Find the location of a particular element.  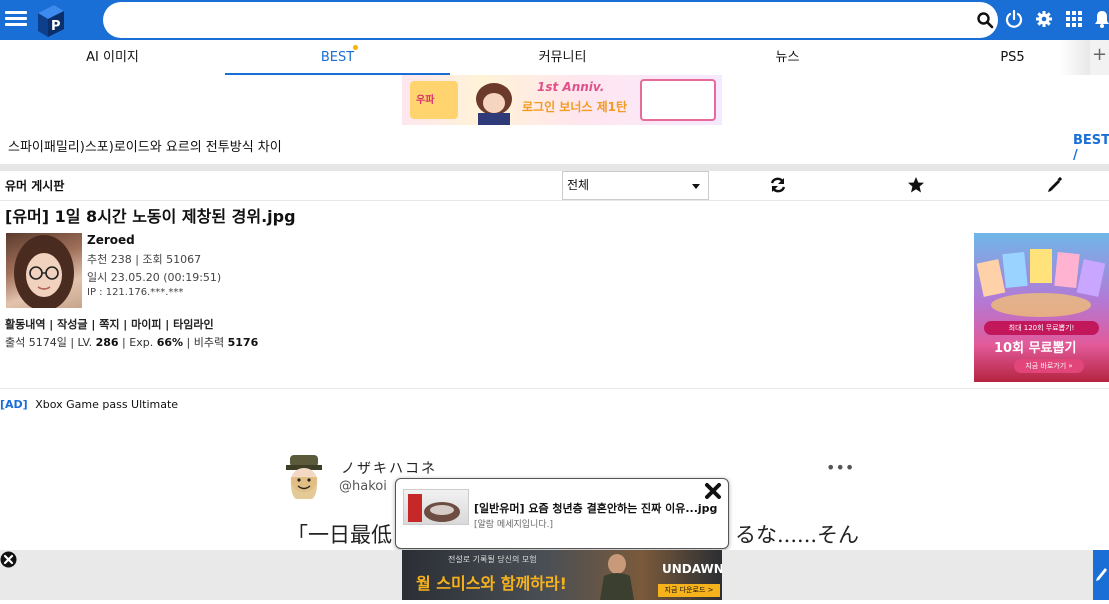

tab-news: 뉴스 is located at coordinates (787, 57).